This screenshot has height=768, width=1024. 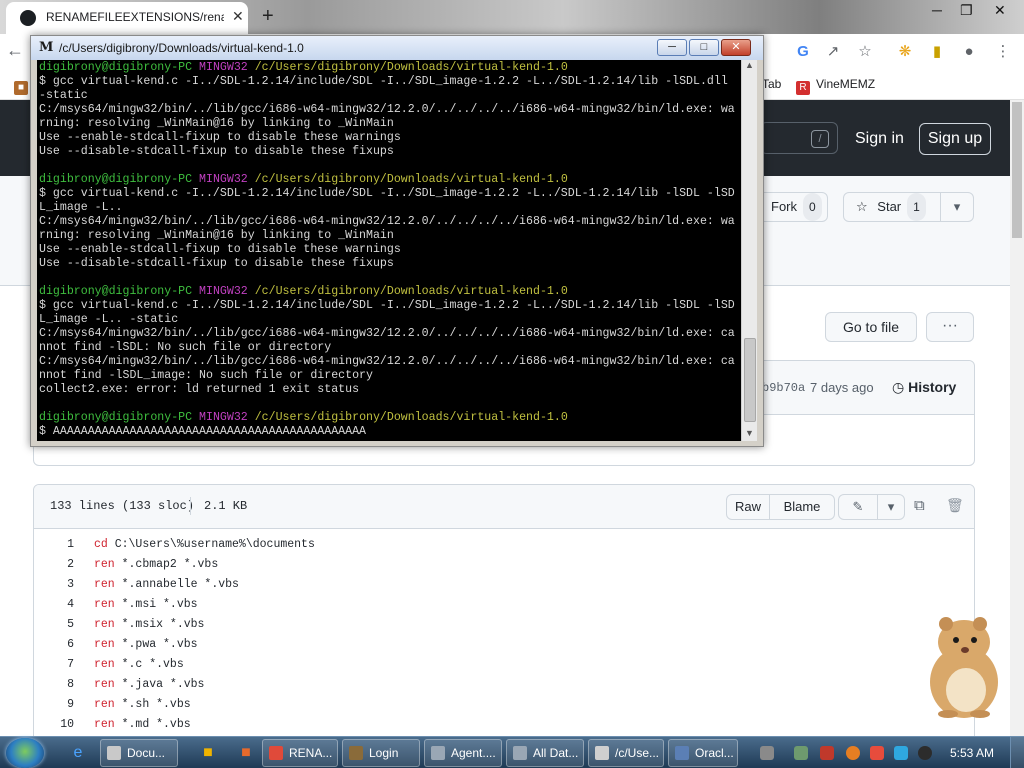 I want to click on line-number: 2, so click(x=54, y=565).